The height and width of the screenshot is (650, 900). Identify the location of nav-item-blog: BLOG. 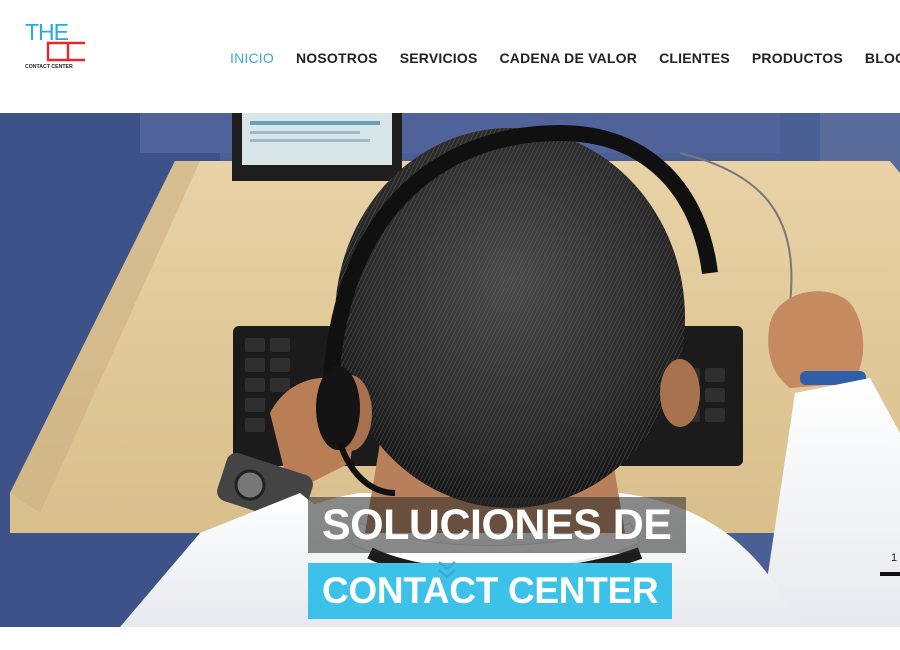
(882, 58).